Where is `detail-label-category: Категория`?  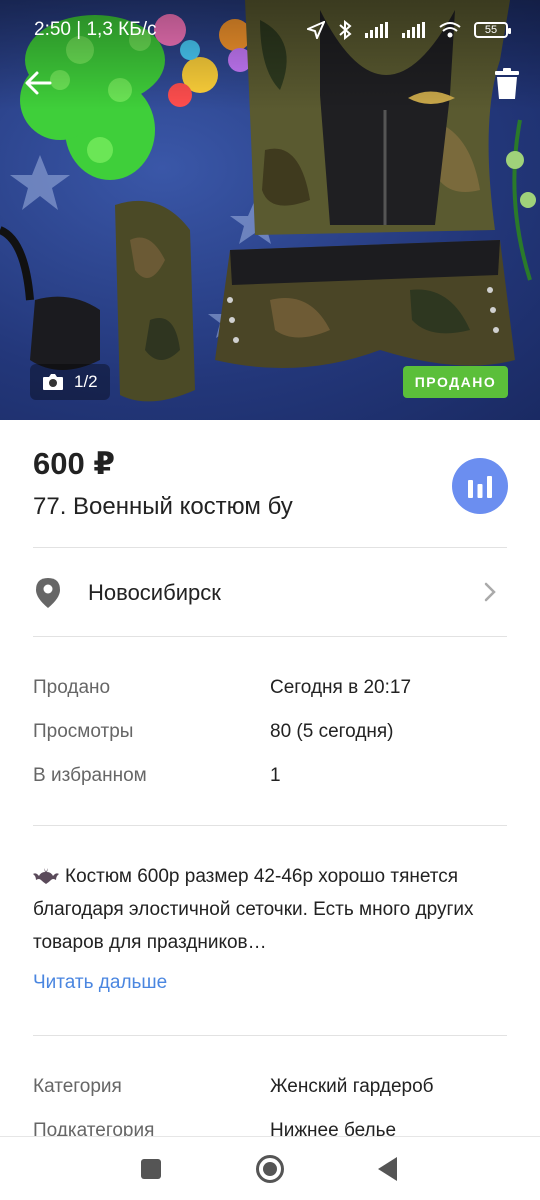
detail-label-category: Категория is located at coordinates (77, 1086).